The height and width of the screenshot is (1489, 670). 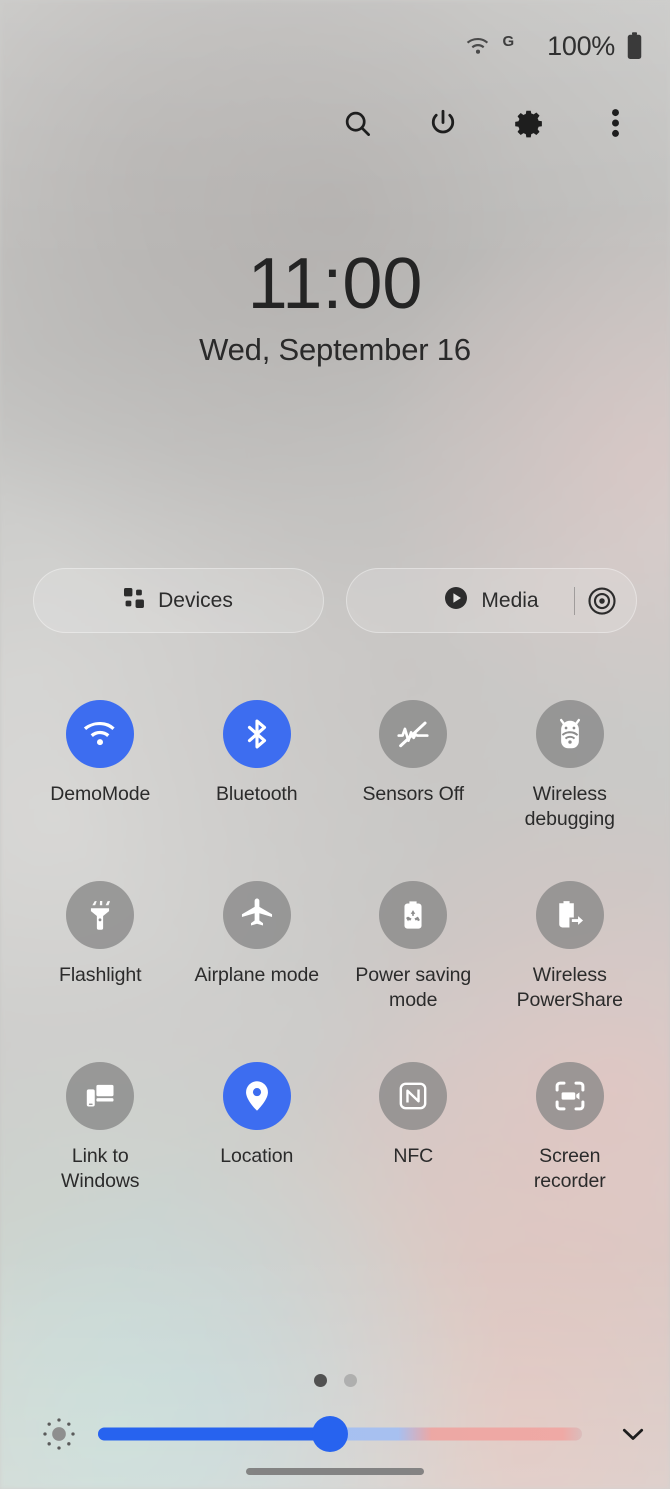 I want to click on tile-label: Screen recorder, so click(x=569, y=1168).